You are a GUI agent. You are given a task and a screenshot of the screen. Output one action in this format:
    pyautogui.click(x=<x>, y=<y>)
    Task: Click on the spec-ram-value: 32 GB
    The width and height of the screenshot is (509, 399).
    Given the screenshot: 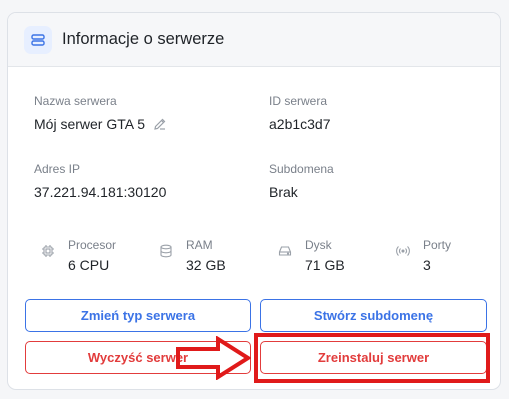 What is the action you would take?
    pyautogui.click(x=206, y=265)
    